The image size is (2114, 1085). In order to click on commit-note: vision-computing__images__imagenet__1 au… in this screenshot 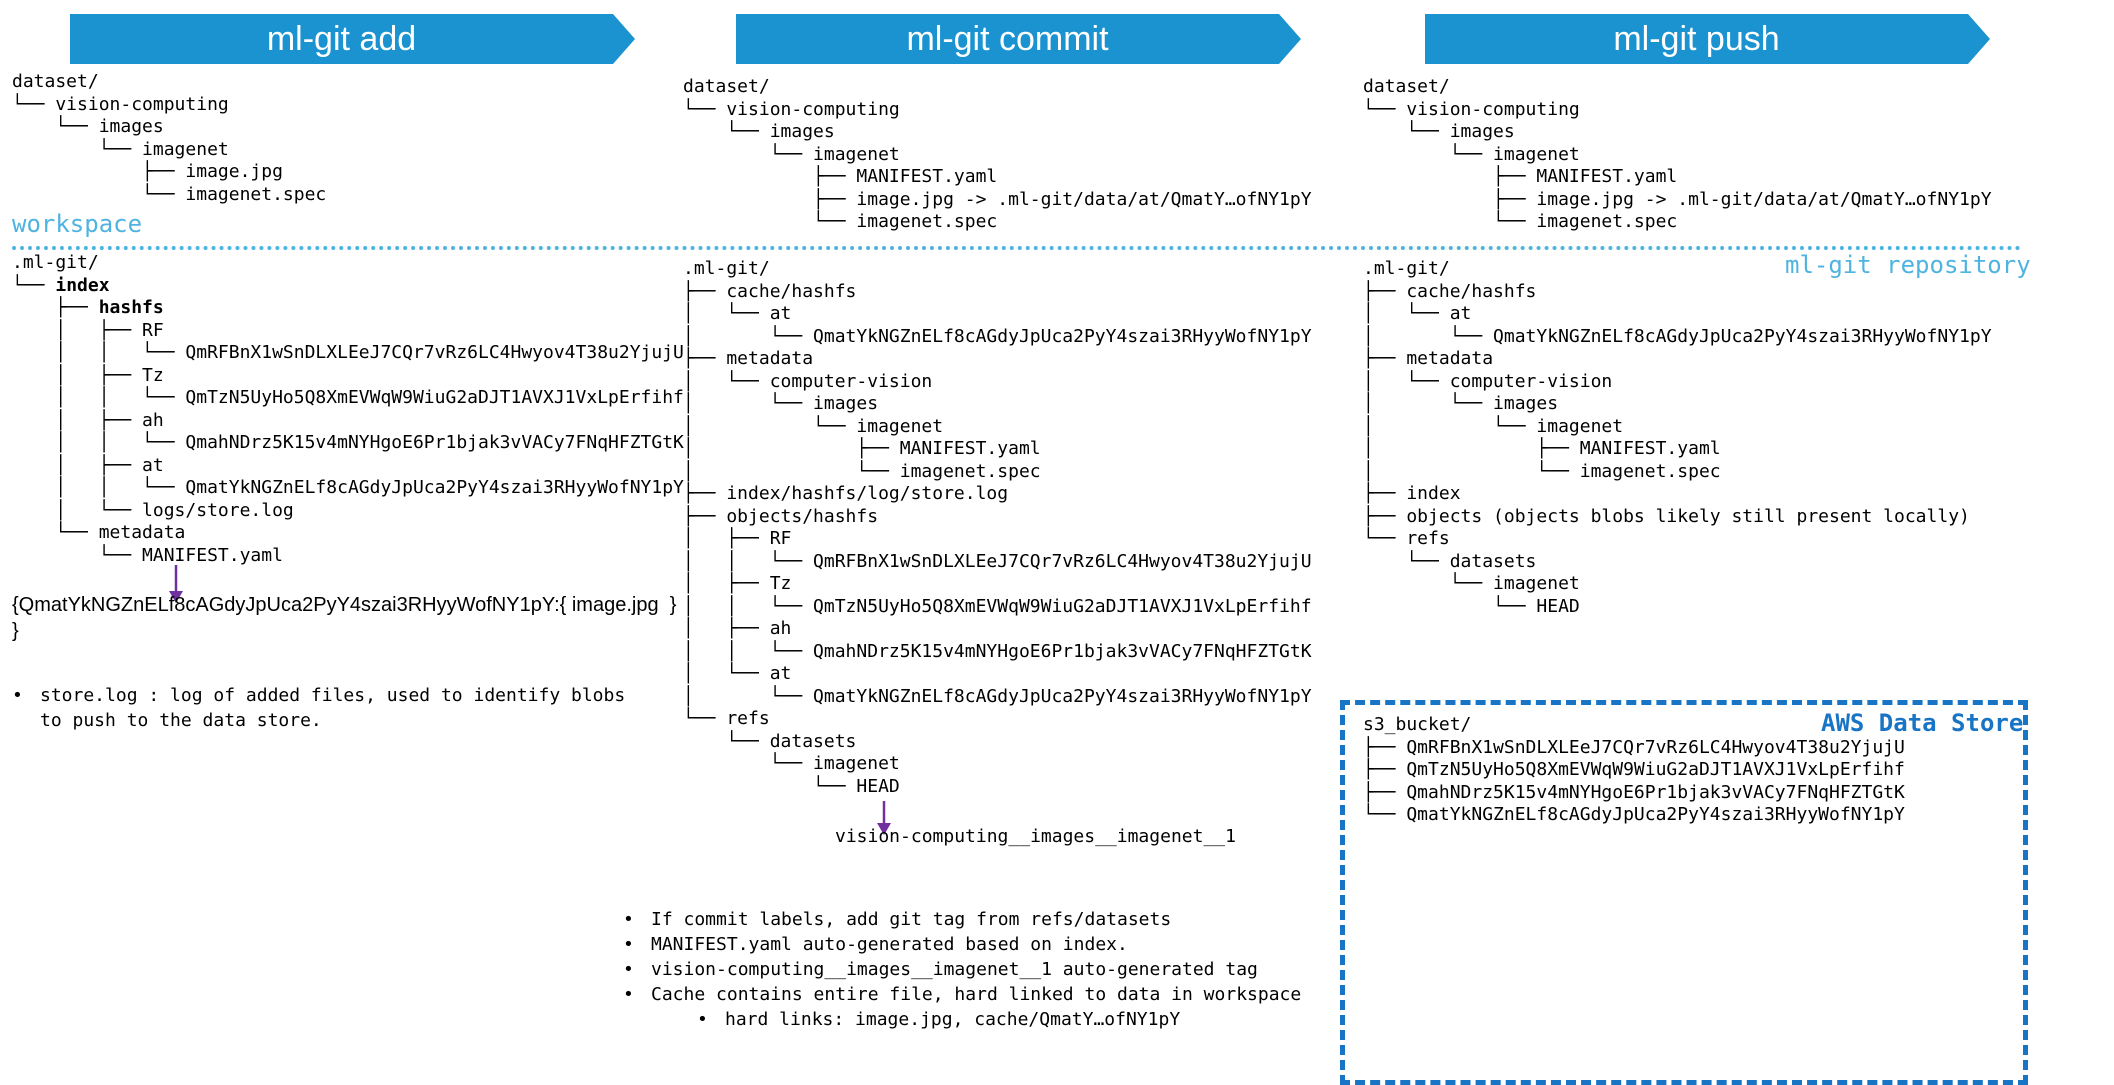, I will do `click(962, 969)`.